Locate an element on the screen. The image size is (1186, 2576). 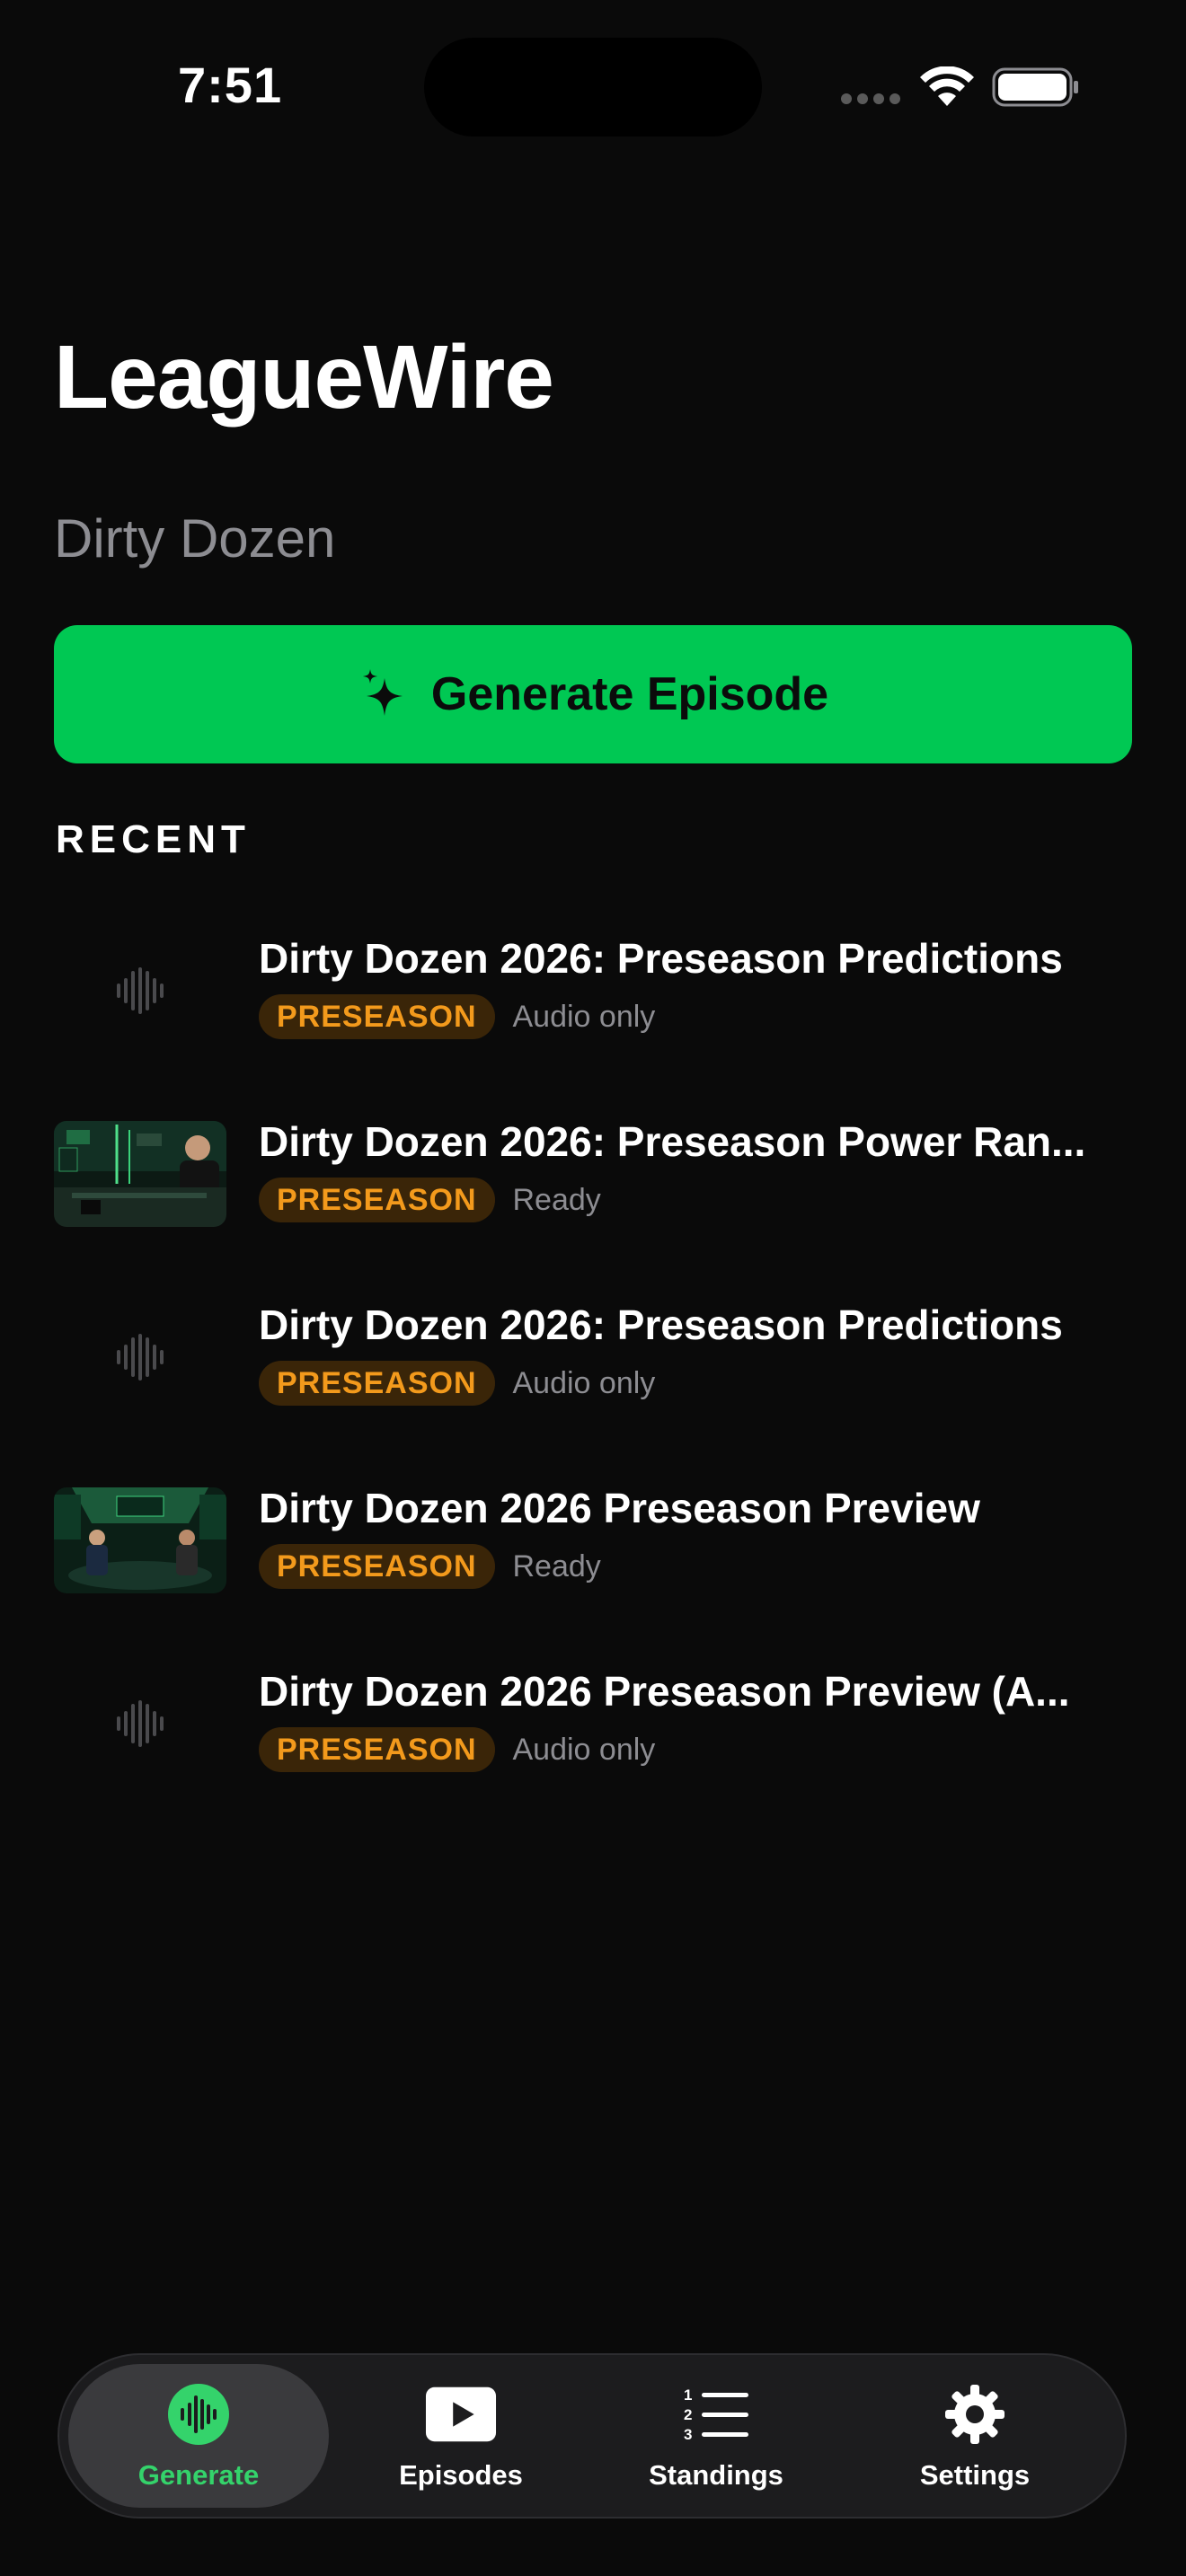
tab-generate: Generate is located at coordinates (198, 2436).